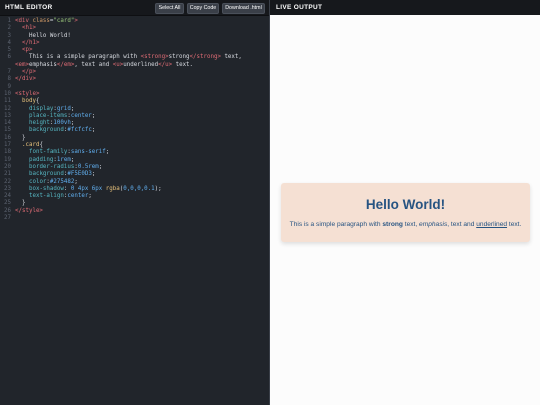 This screenshot has height=405, width=540. Describe the element at coordinates (205, 57) in the screenshot. I see `code-token: </strong>` at that location.